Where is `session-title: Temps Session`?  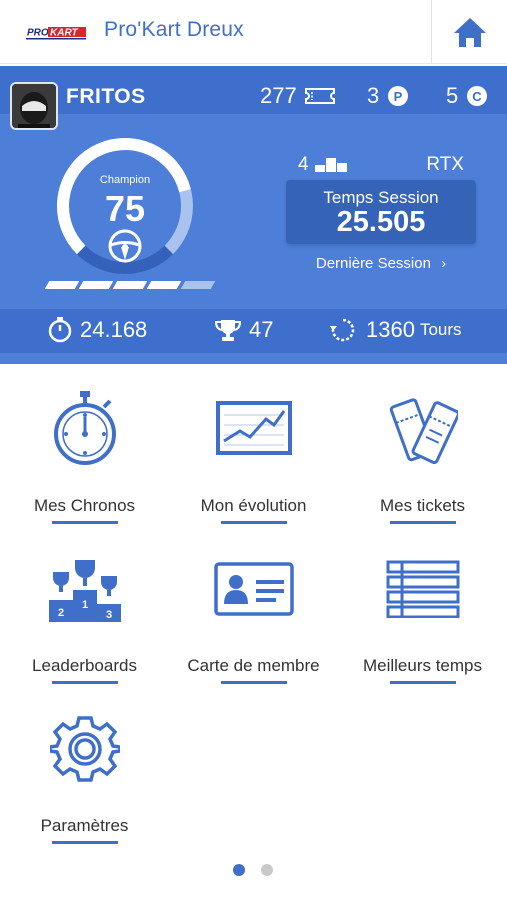
session-title: Temps Session is located at coordinates (381, 197).